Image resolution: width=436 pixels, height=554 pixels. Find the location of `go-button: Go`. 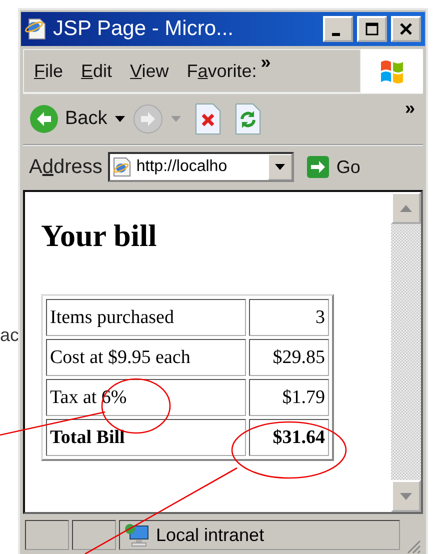

go-button: Go is located at coordinates (330, 167).